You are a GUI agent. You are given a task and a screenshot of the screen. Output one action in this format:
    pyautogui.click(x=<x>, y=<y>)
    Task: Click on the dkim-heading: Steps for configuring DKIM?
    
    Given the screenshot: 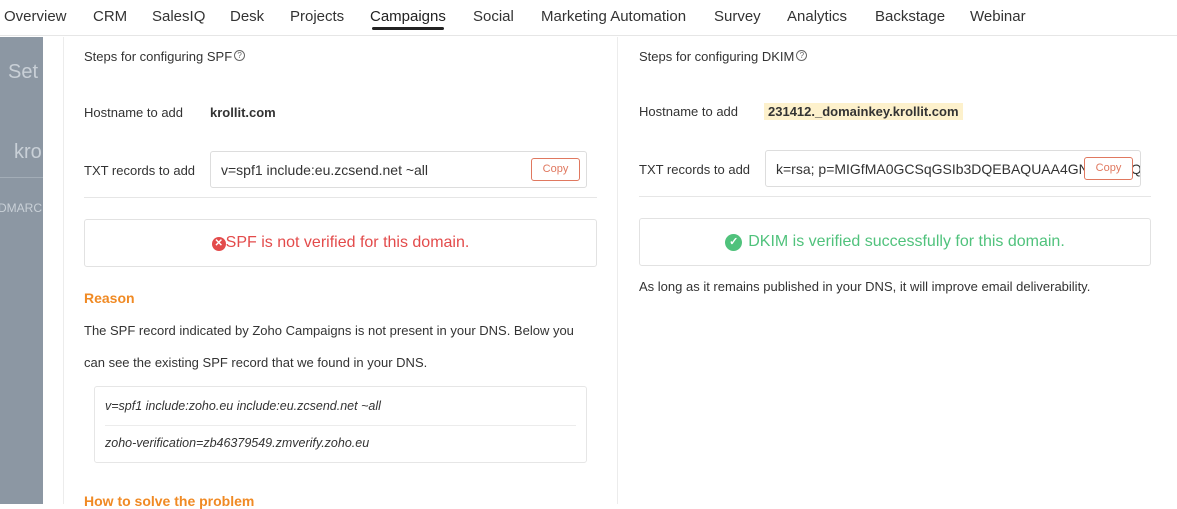 What is the action you would take?
    pyautogui.click(x=723, y=56)
    